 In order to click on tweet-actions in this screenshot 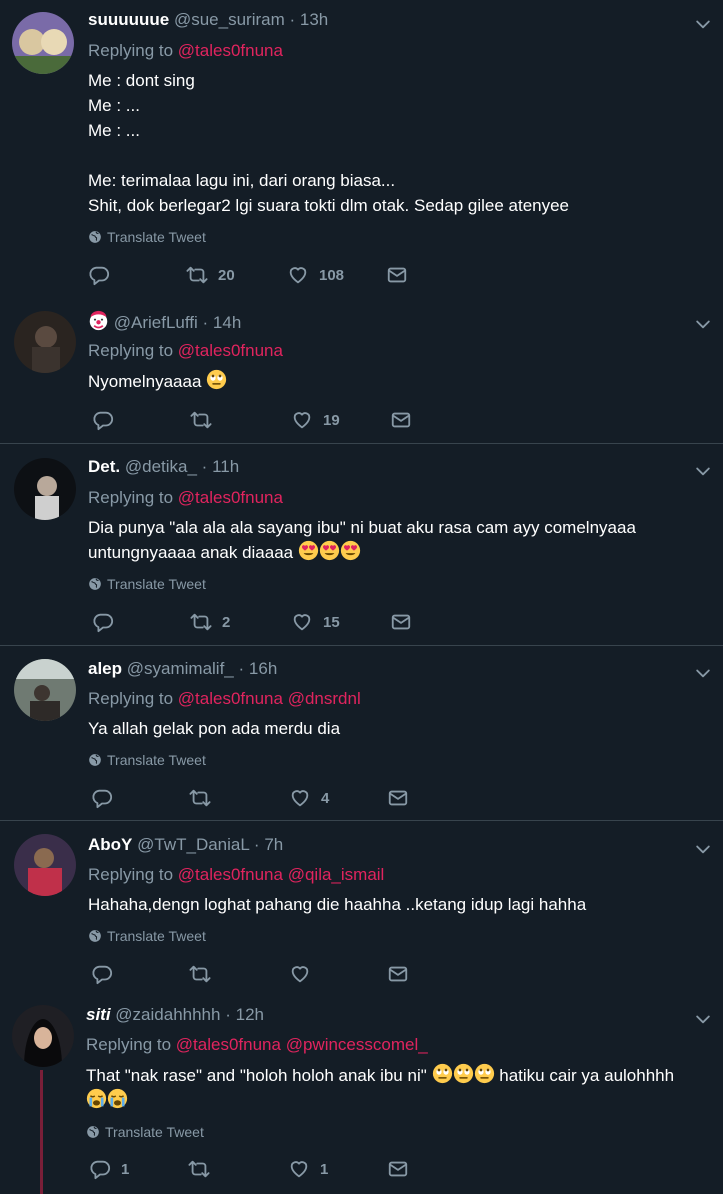, I will do `click(253, 975)`.